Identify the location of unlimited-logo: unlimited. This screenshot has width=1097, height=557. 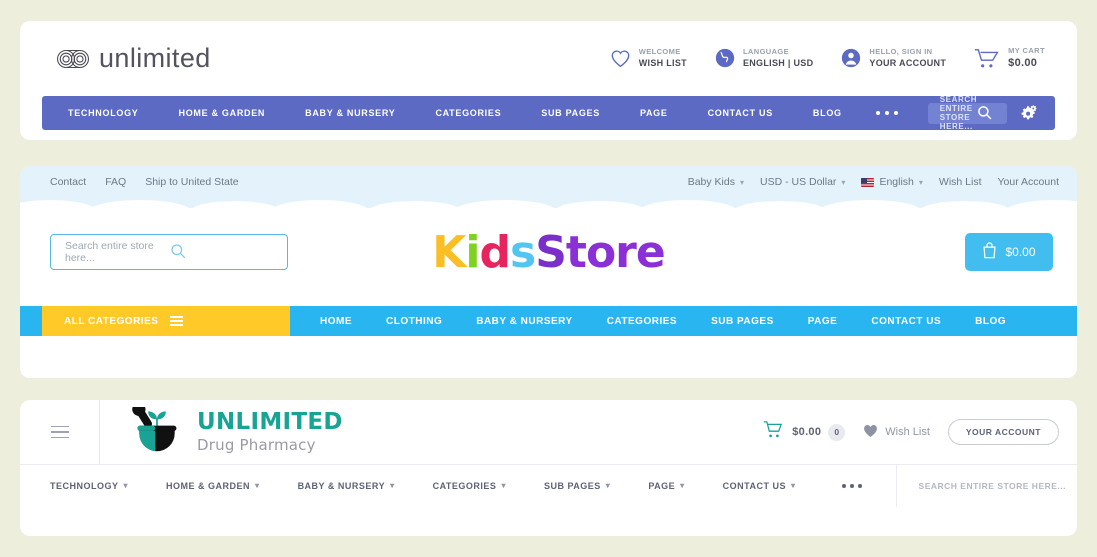
(133, 58).